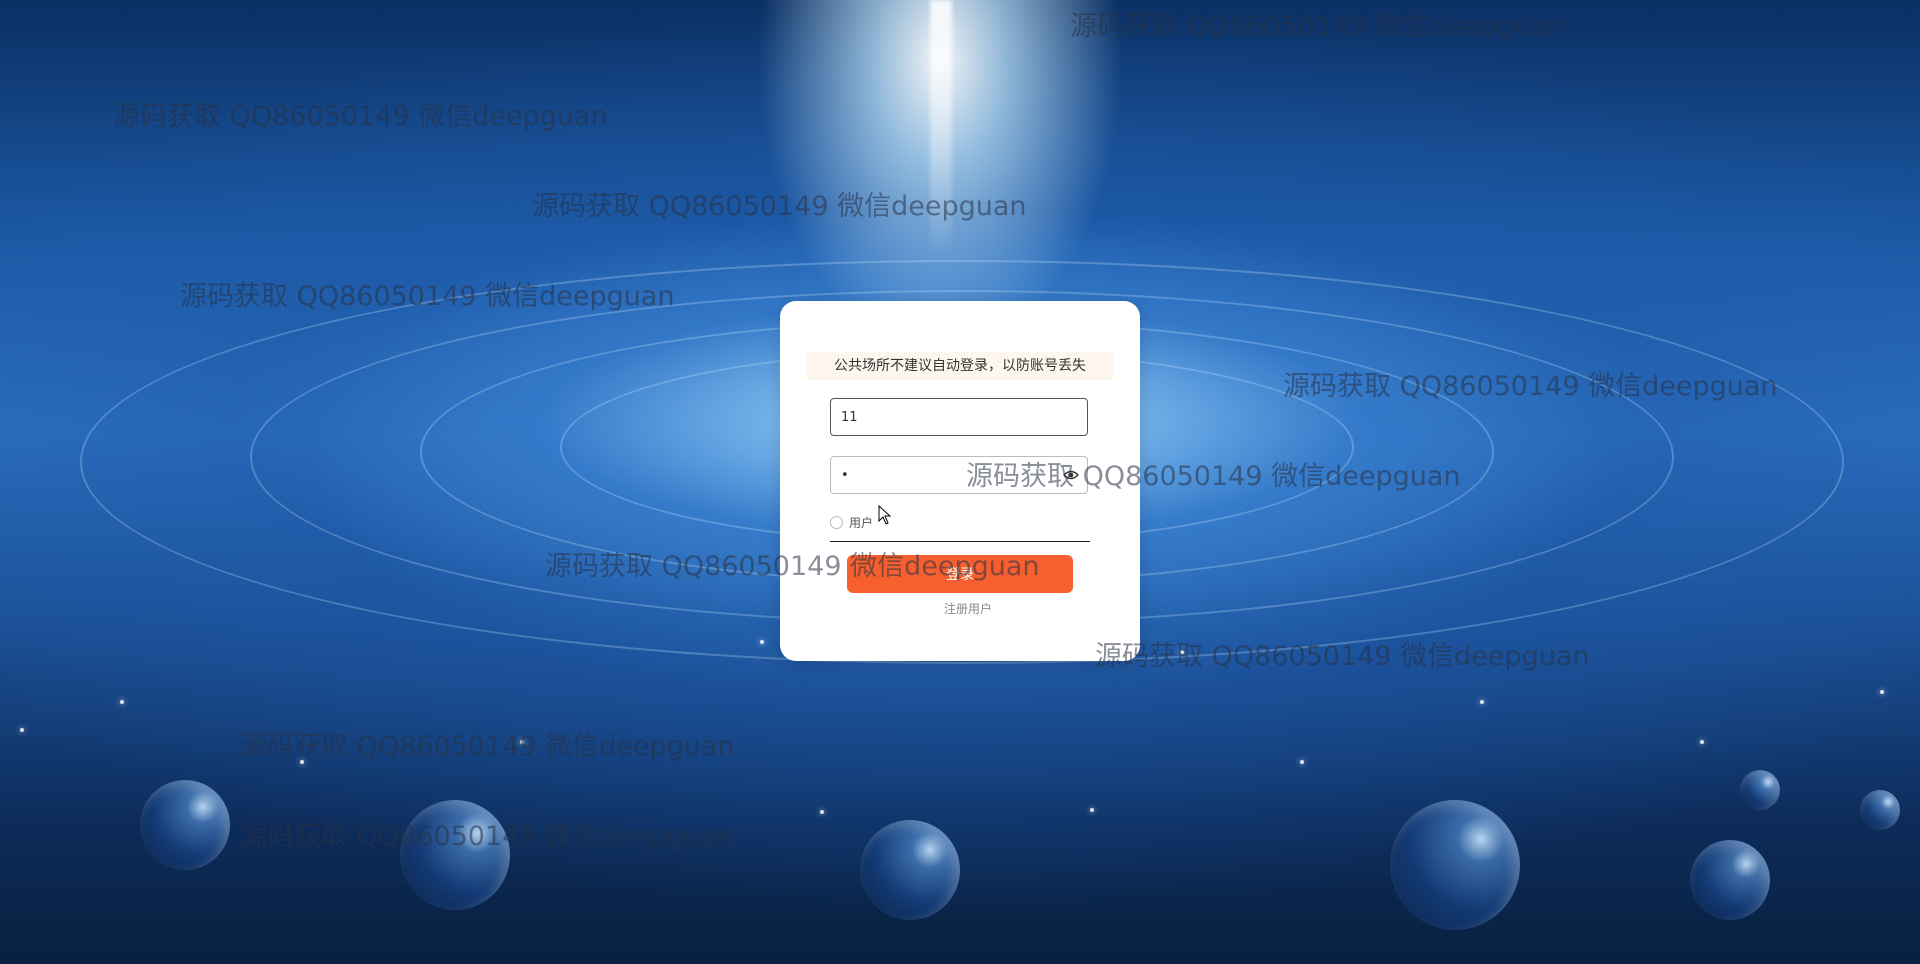  I want to click on role-radio-user: 用户, so click(851, 522).